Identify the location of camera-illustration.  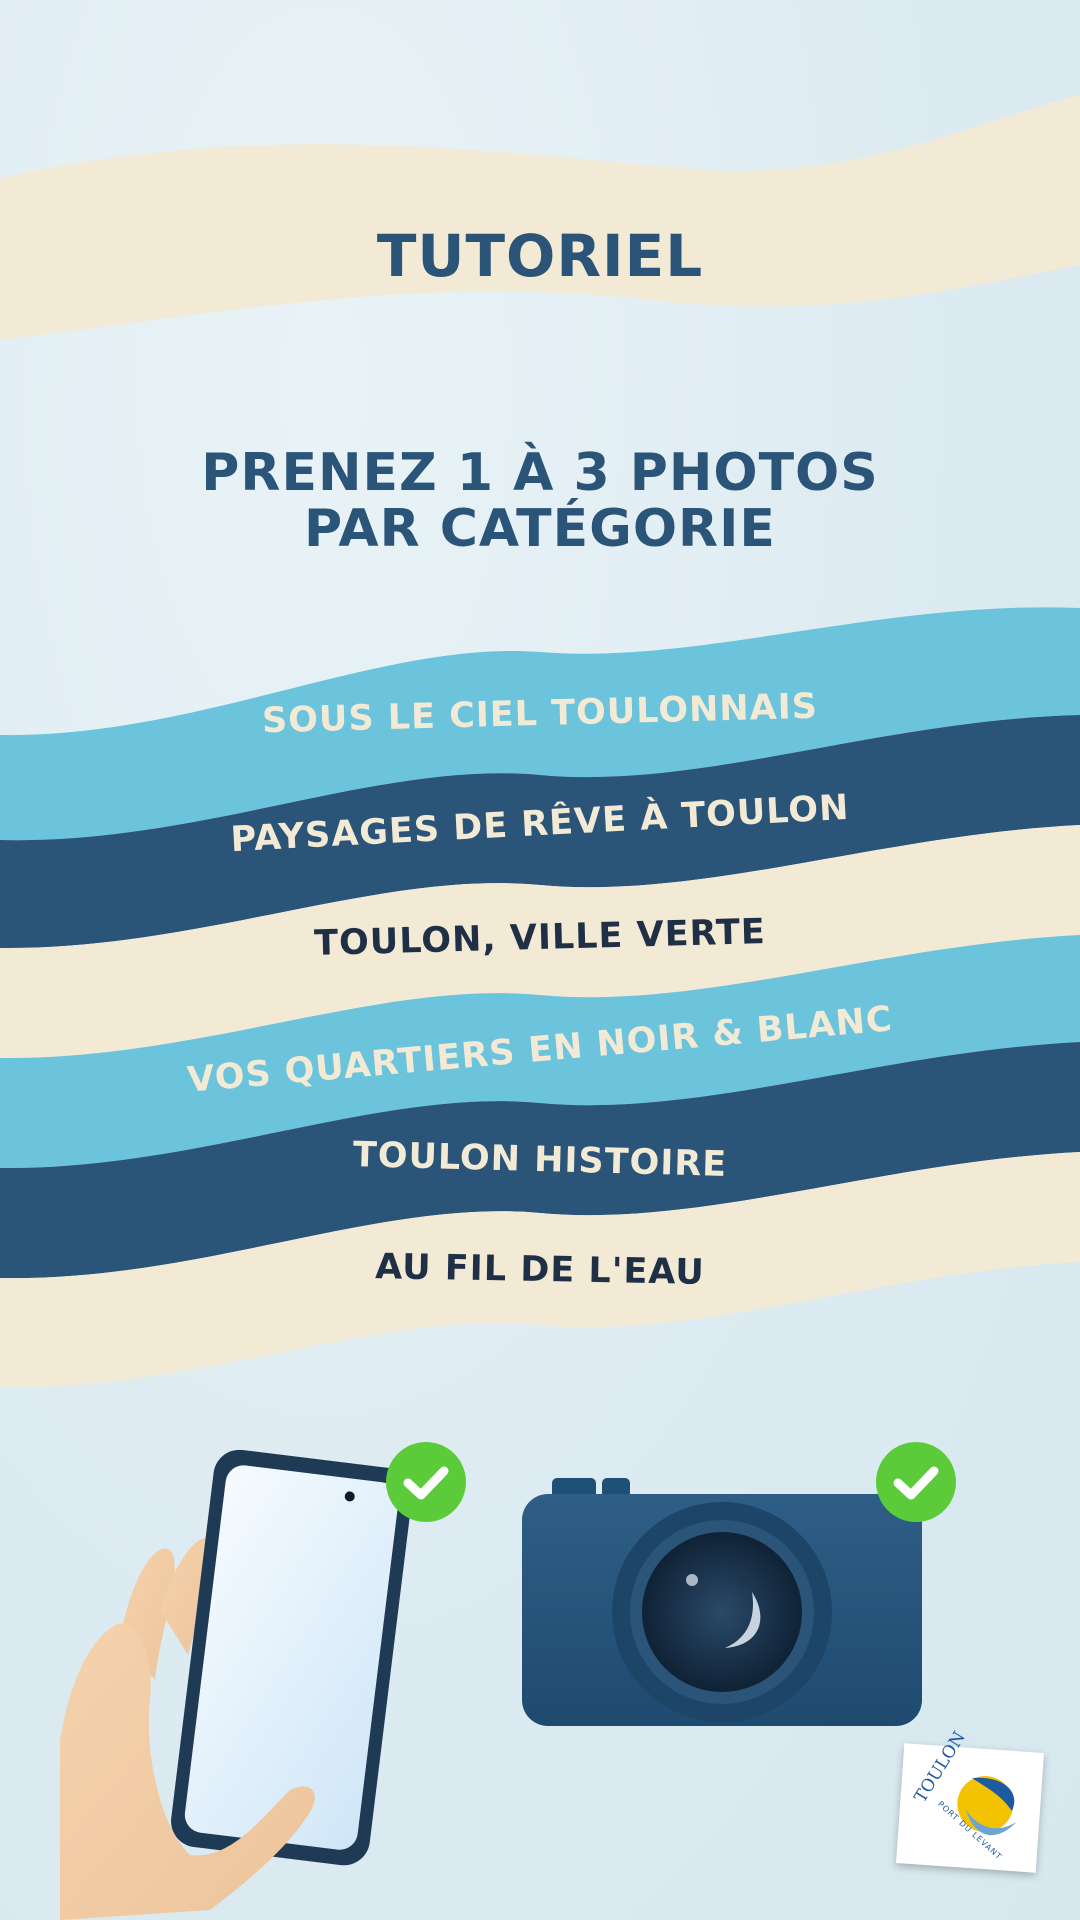
(725, 1602).